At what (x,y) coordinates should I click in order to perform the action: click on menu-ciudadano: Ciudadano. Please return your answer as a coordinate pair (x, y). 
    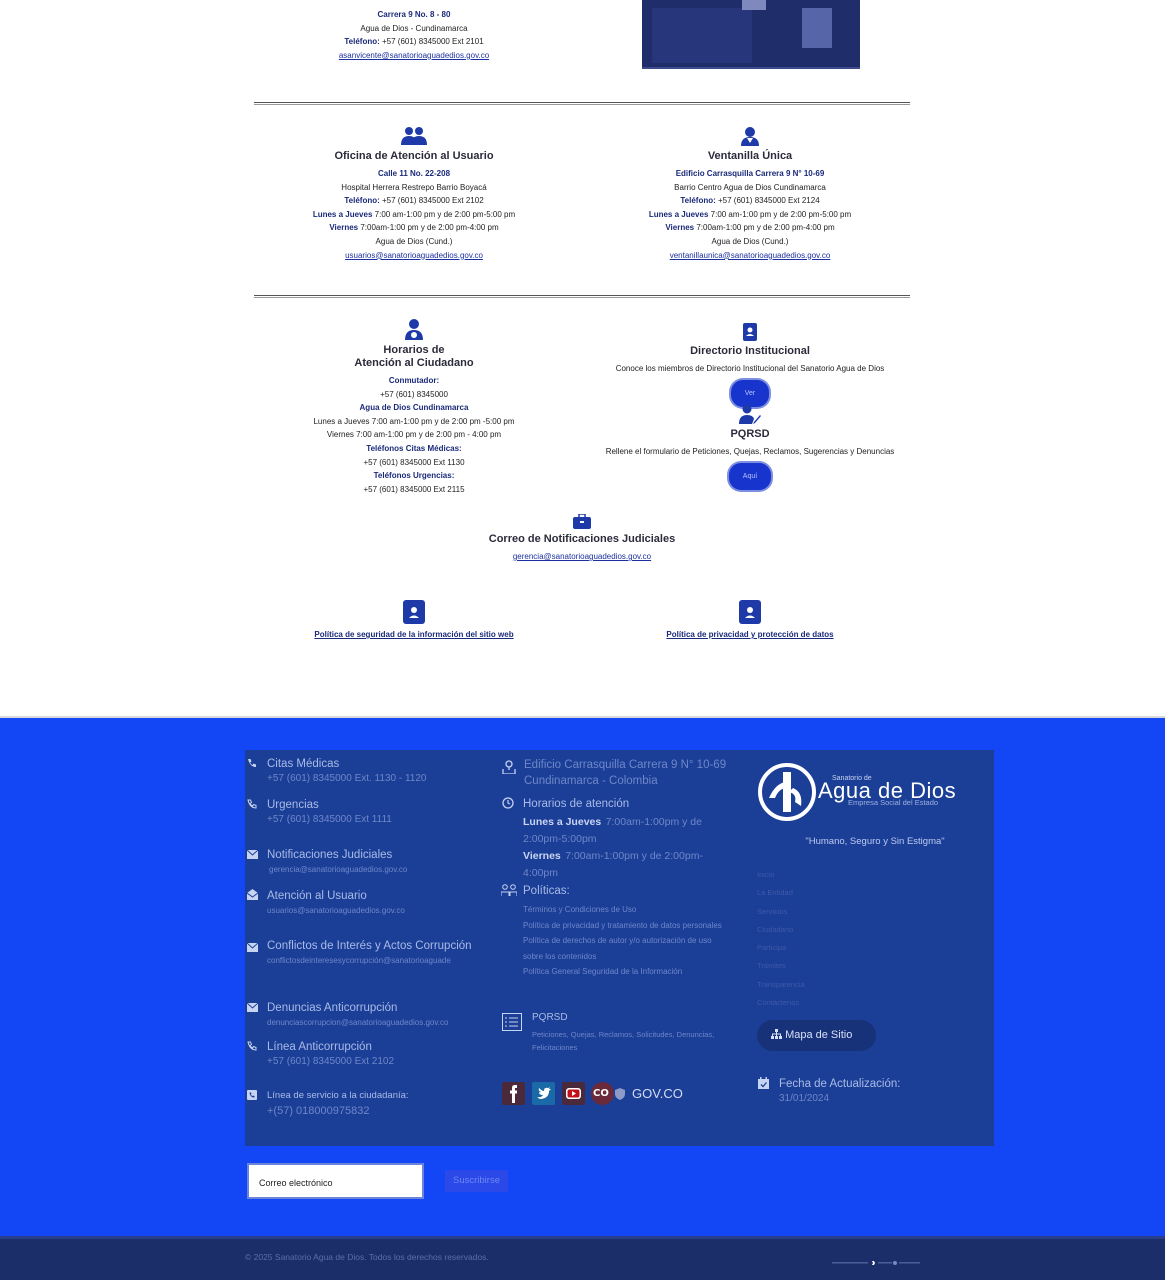
    Looking at the image, I should click on (781, 930).